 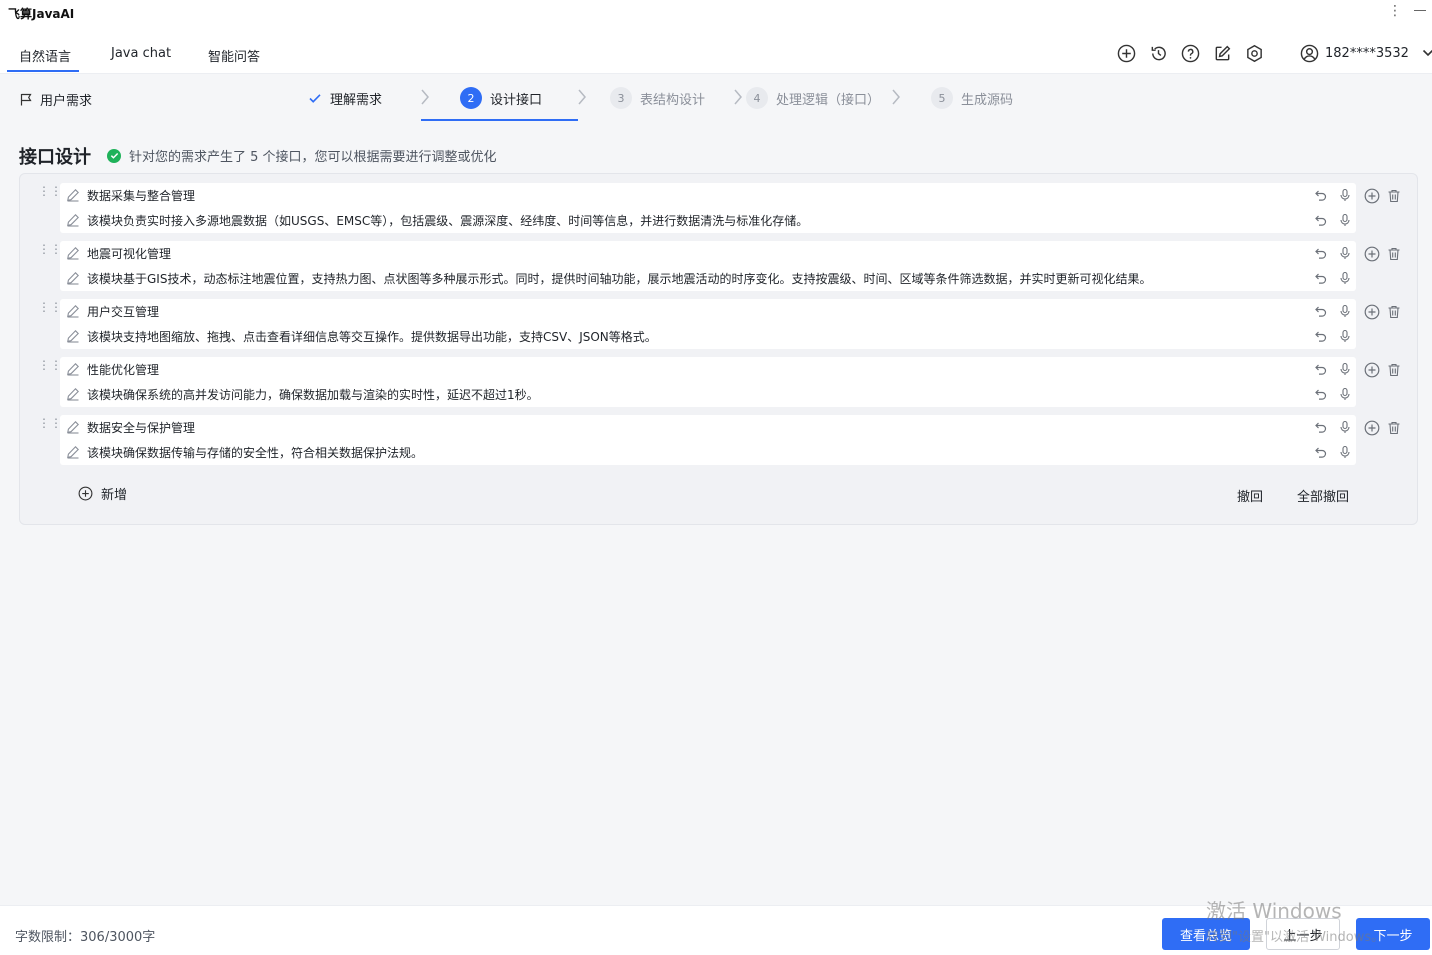 What do you see at coordinates (302, 155) in the screenshot?
I see `section-hint: 针对您的需求产生了 5 个接口，您可以根据需要进行调整或优化` at bounding box center [302, 155].